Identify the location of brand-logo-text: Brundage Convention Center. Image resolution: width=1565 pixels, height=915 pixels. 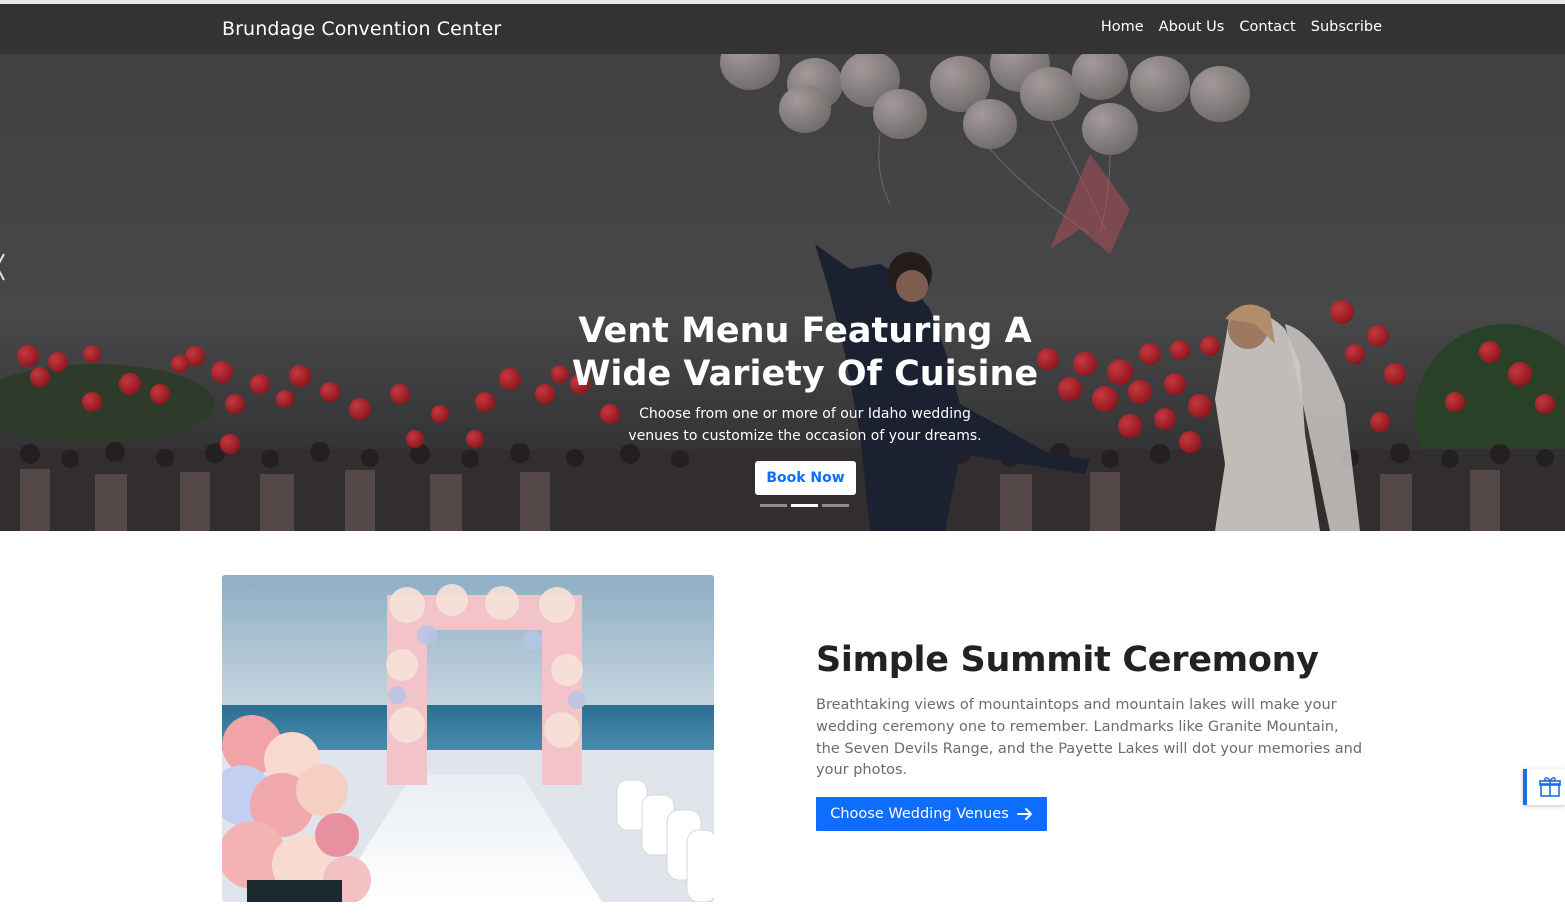
(361, 29).